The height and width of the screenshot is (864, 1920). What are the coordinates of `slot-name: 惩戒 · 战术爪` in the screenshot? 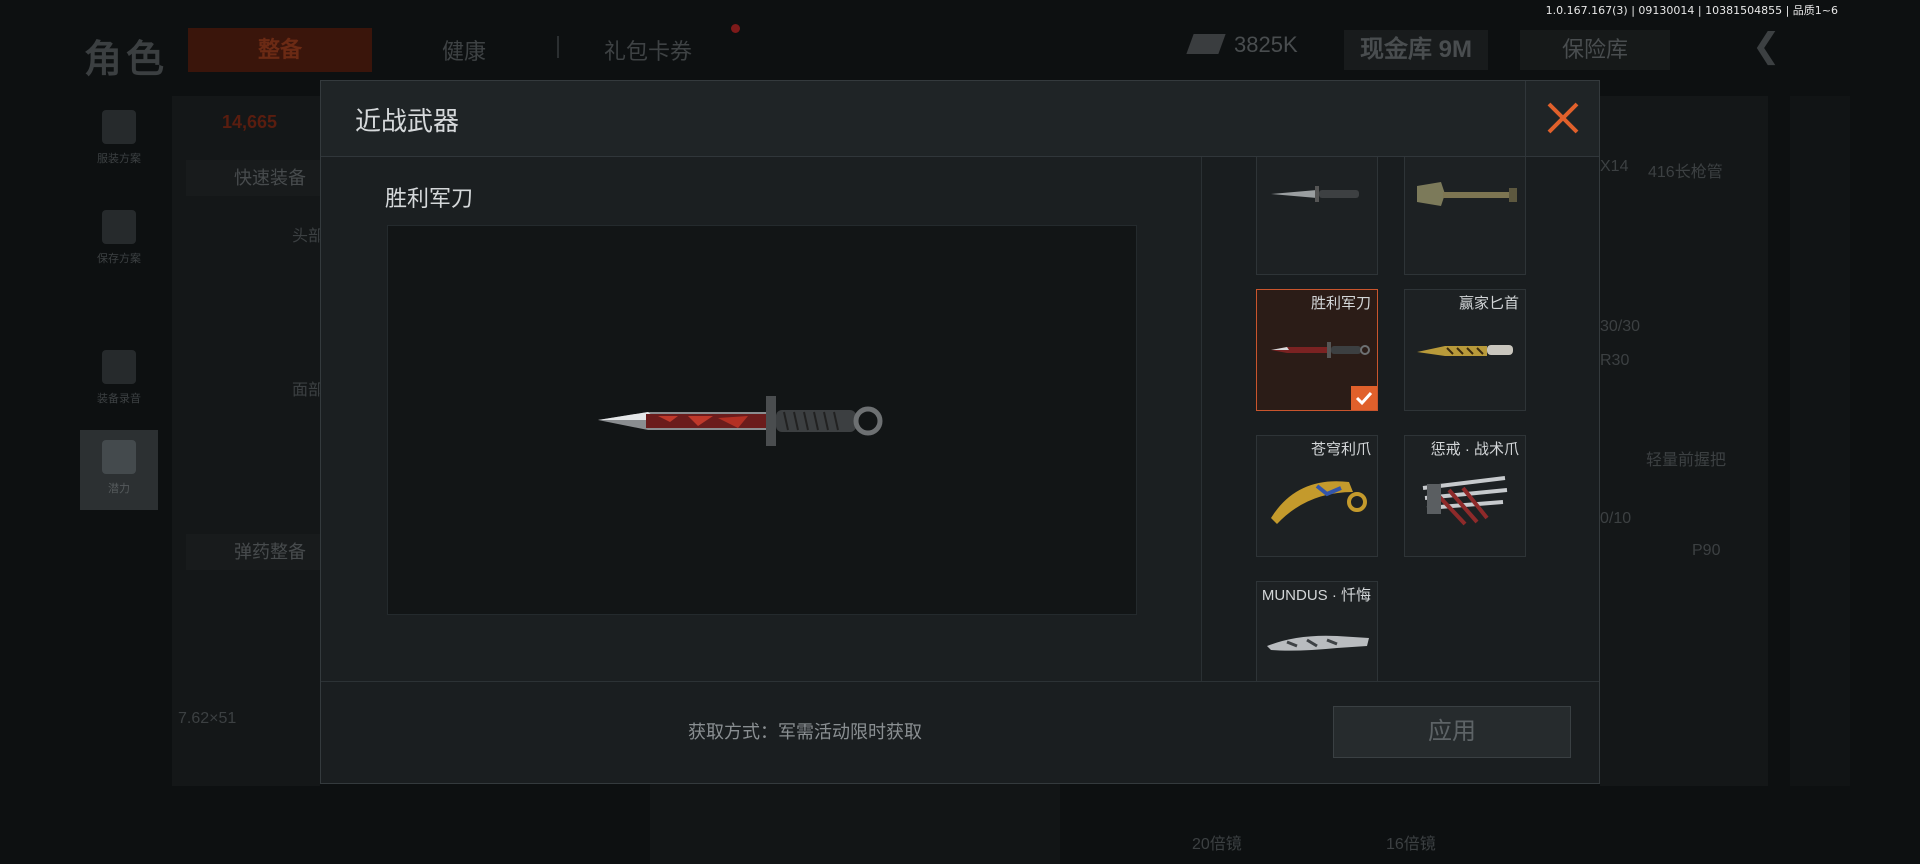 It's located at (1474, 449).